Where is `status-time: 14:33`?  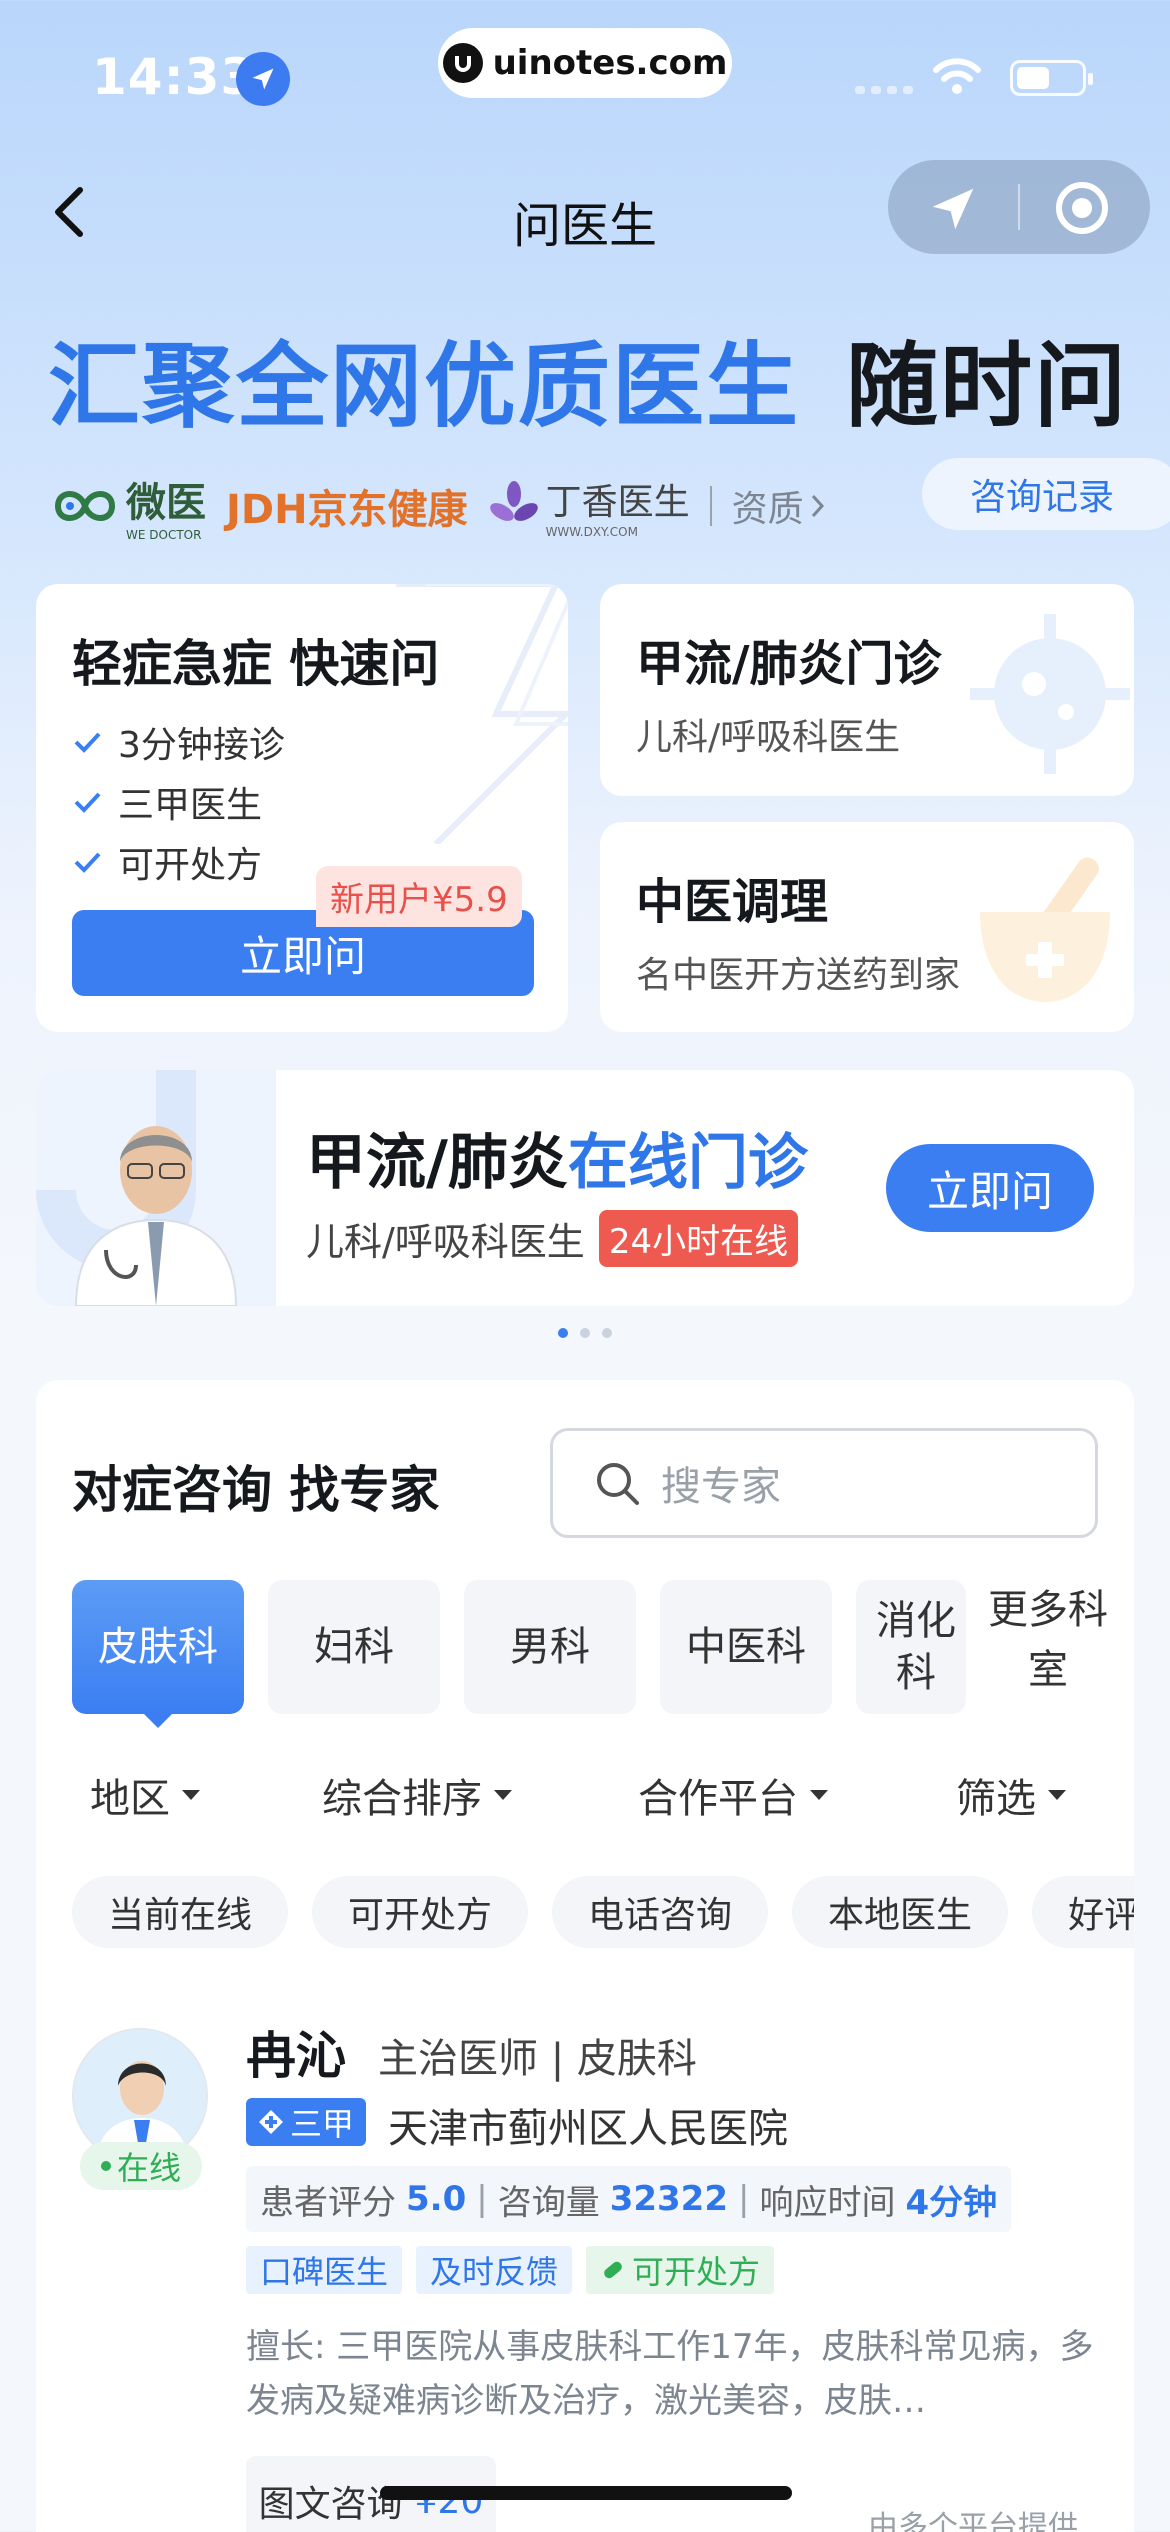 status-time: 14:33 is located at coordinates (174, 77).